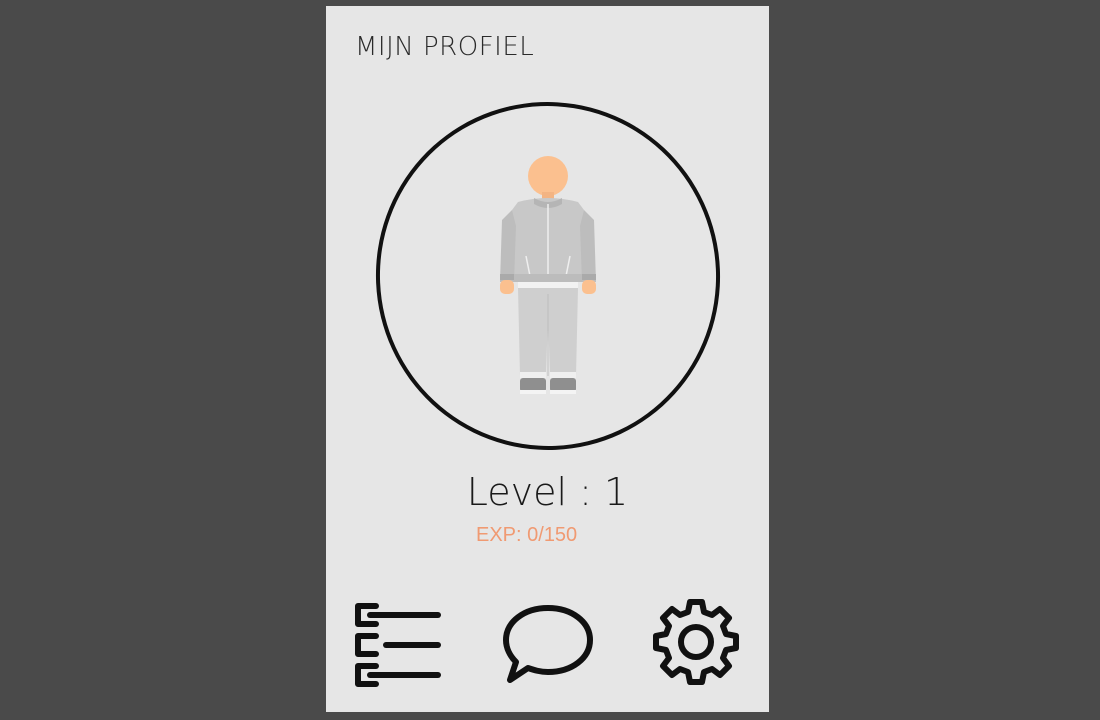 Image resolution: width=1100 pixels, height=720 pixels. I want to click on gear-icon, so click(696, 642).